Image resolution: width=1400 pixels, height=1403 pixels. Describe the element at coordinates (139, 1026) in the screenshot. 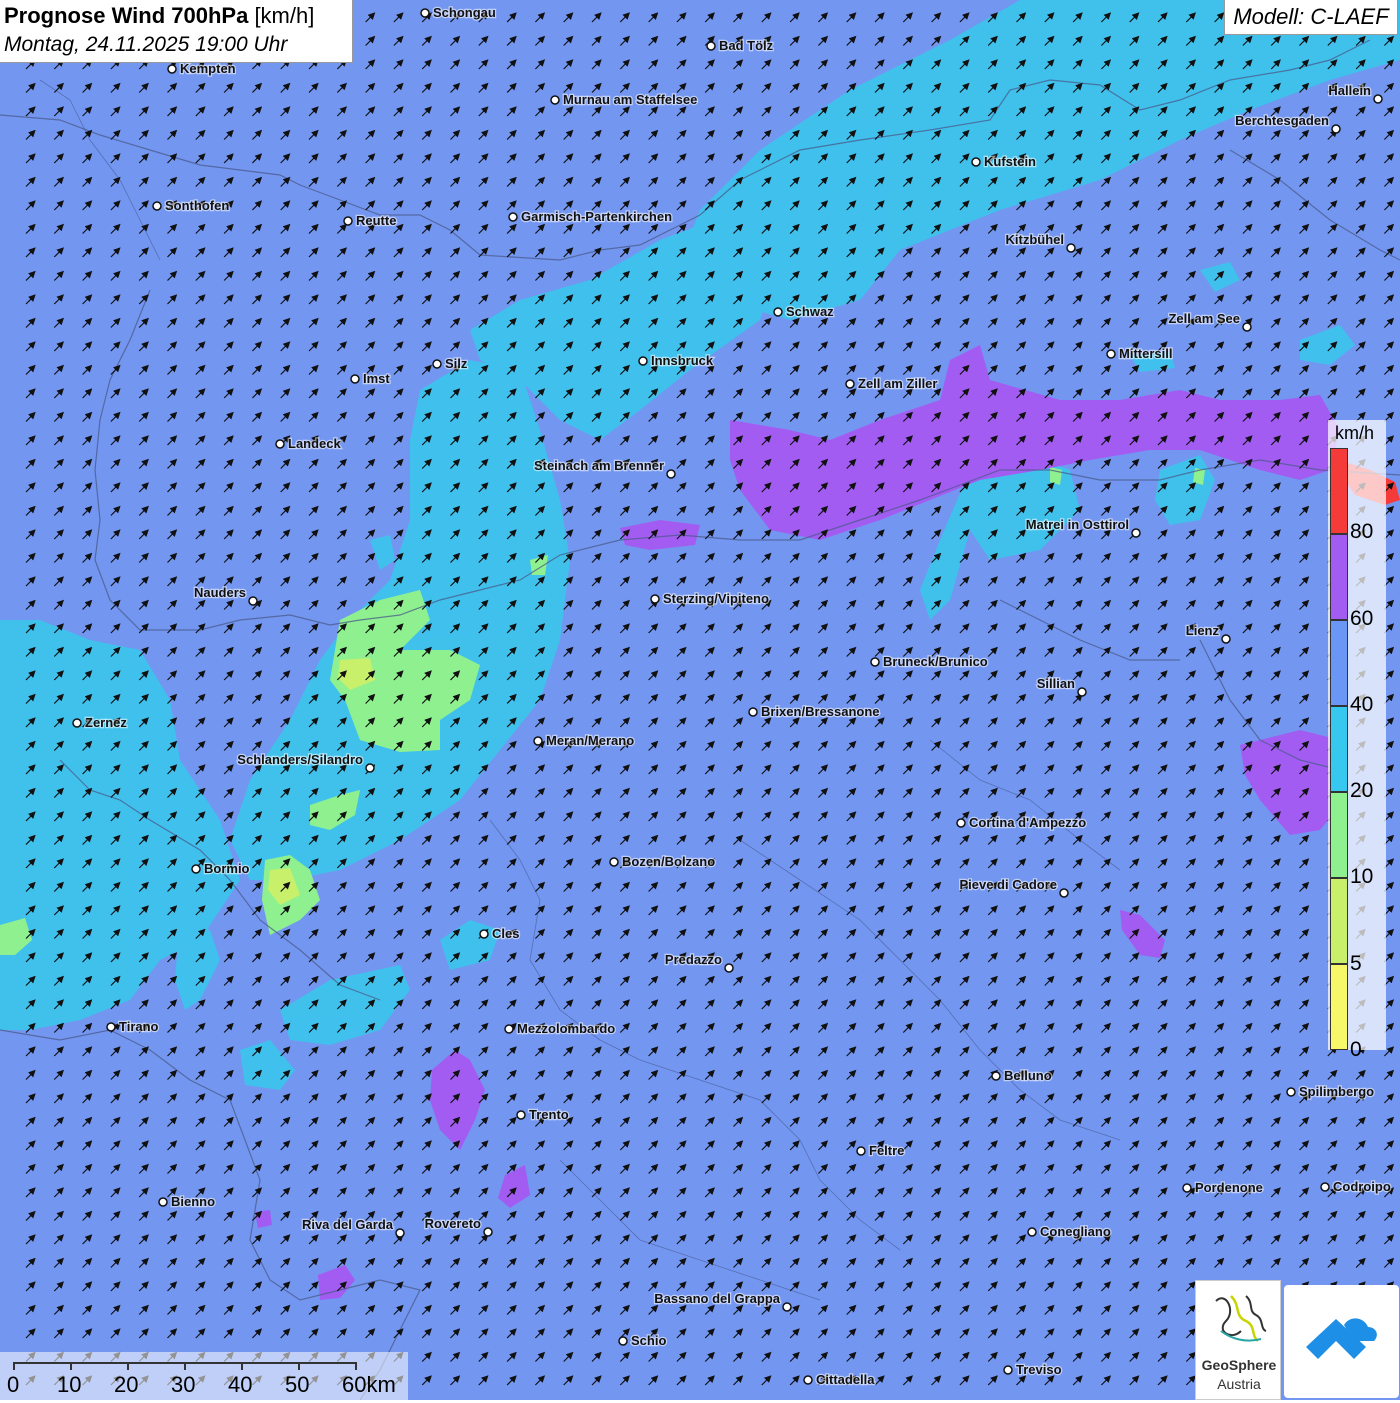

I see `city-label: Tirano` at that location.